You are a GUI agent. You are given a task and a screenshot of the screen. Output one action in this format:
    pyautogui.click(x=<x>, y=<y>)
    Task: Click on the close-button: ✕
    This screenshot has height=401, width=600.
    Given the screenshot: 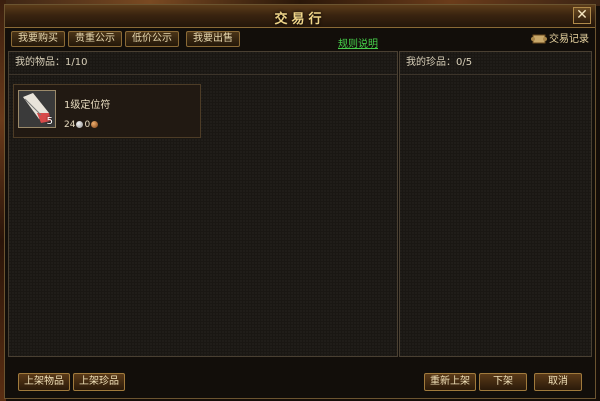 What is the action you would take?
    pyautogui.click(x=582, y=15)
    